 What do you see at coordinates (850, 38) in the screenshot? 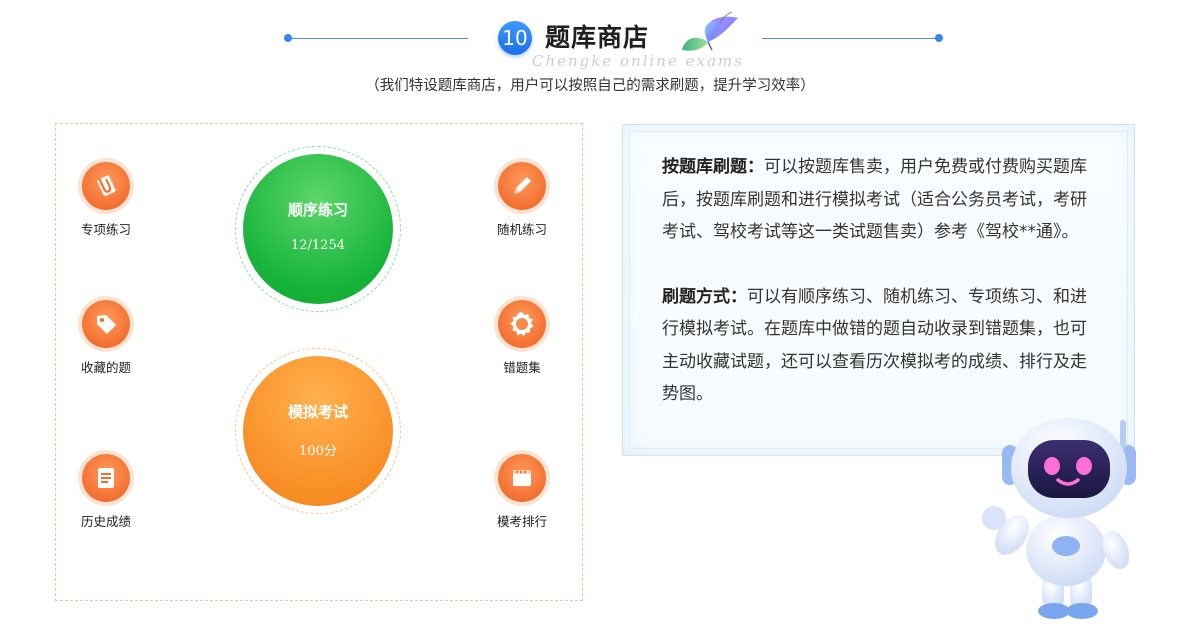
I see `header-line-right` at bounding box center [850, 38].